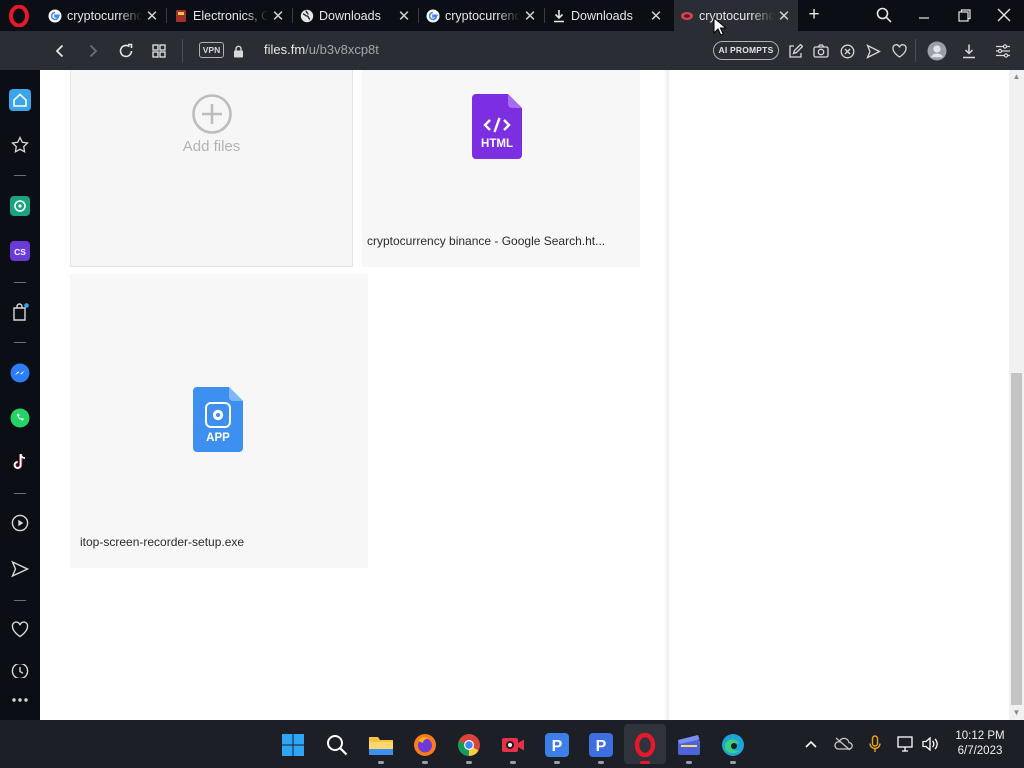  What do you see at coordinates (689, 745) in the screenshot?
I see `video-editor-icon` at bounding box center [689, 745].